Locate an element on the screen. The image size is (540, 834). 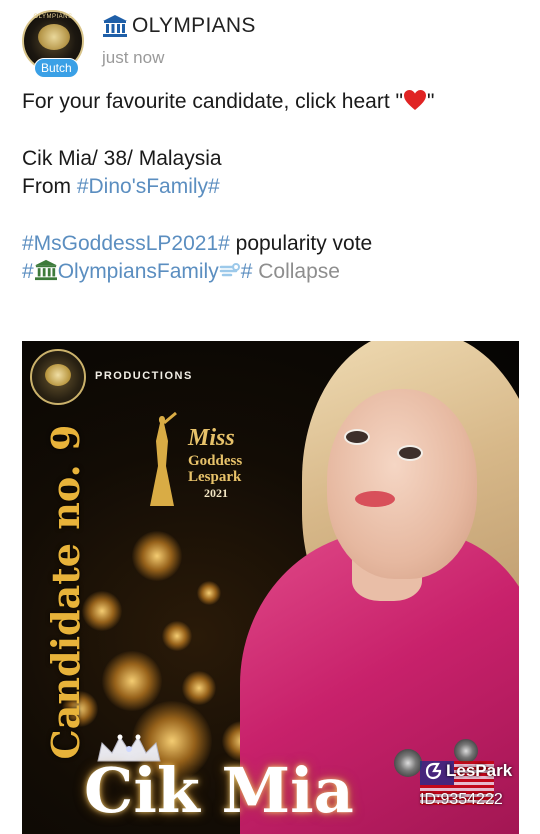
hashtag-name: OlympiansFamily is located at coordinates (138, 271).